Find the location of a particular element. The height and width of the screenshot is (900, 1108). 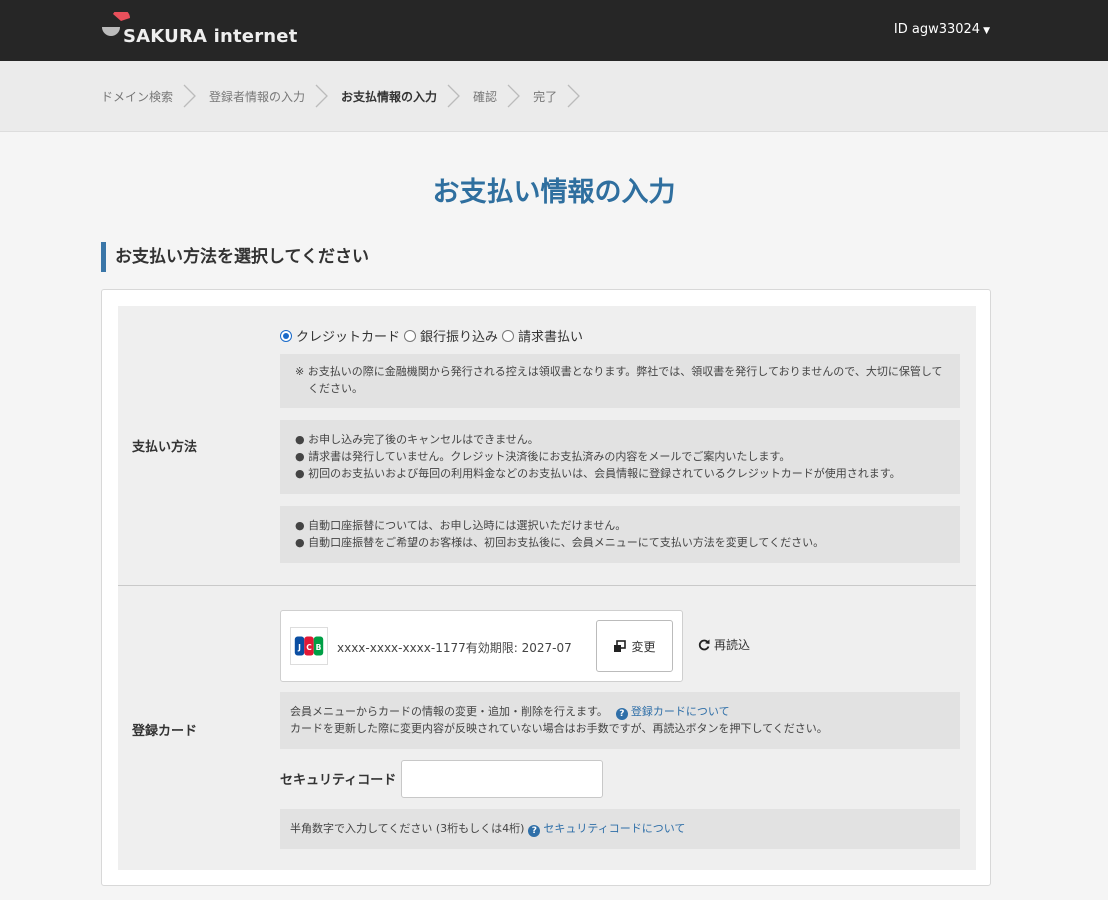

note-line: ● 自動口座振替については、お申し込時には選択いただけません。 is located at coordinates (461, 525).